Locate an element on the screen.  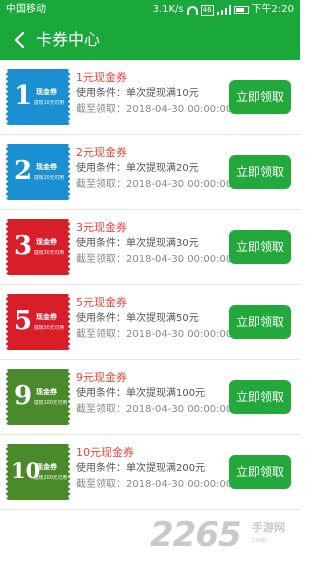
coupon-name: 9元现金券 is located at coordinates (101, 377).